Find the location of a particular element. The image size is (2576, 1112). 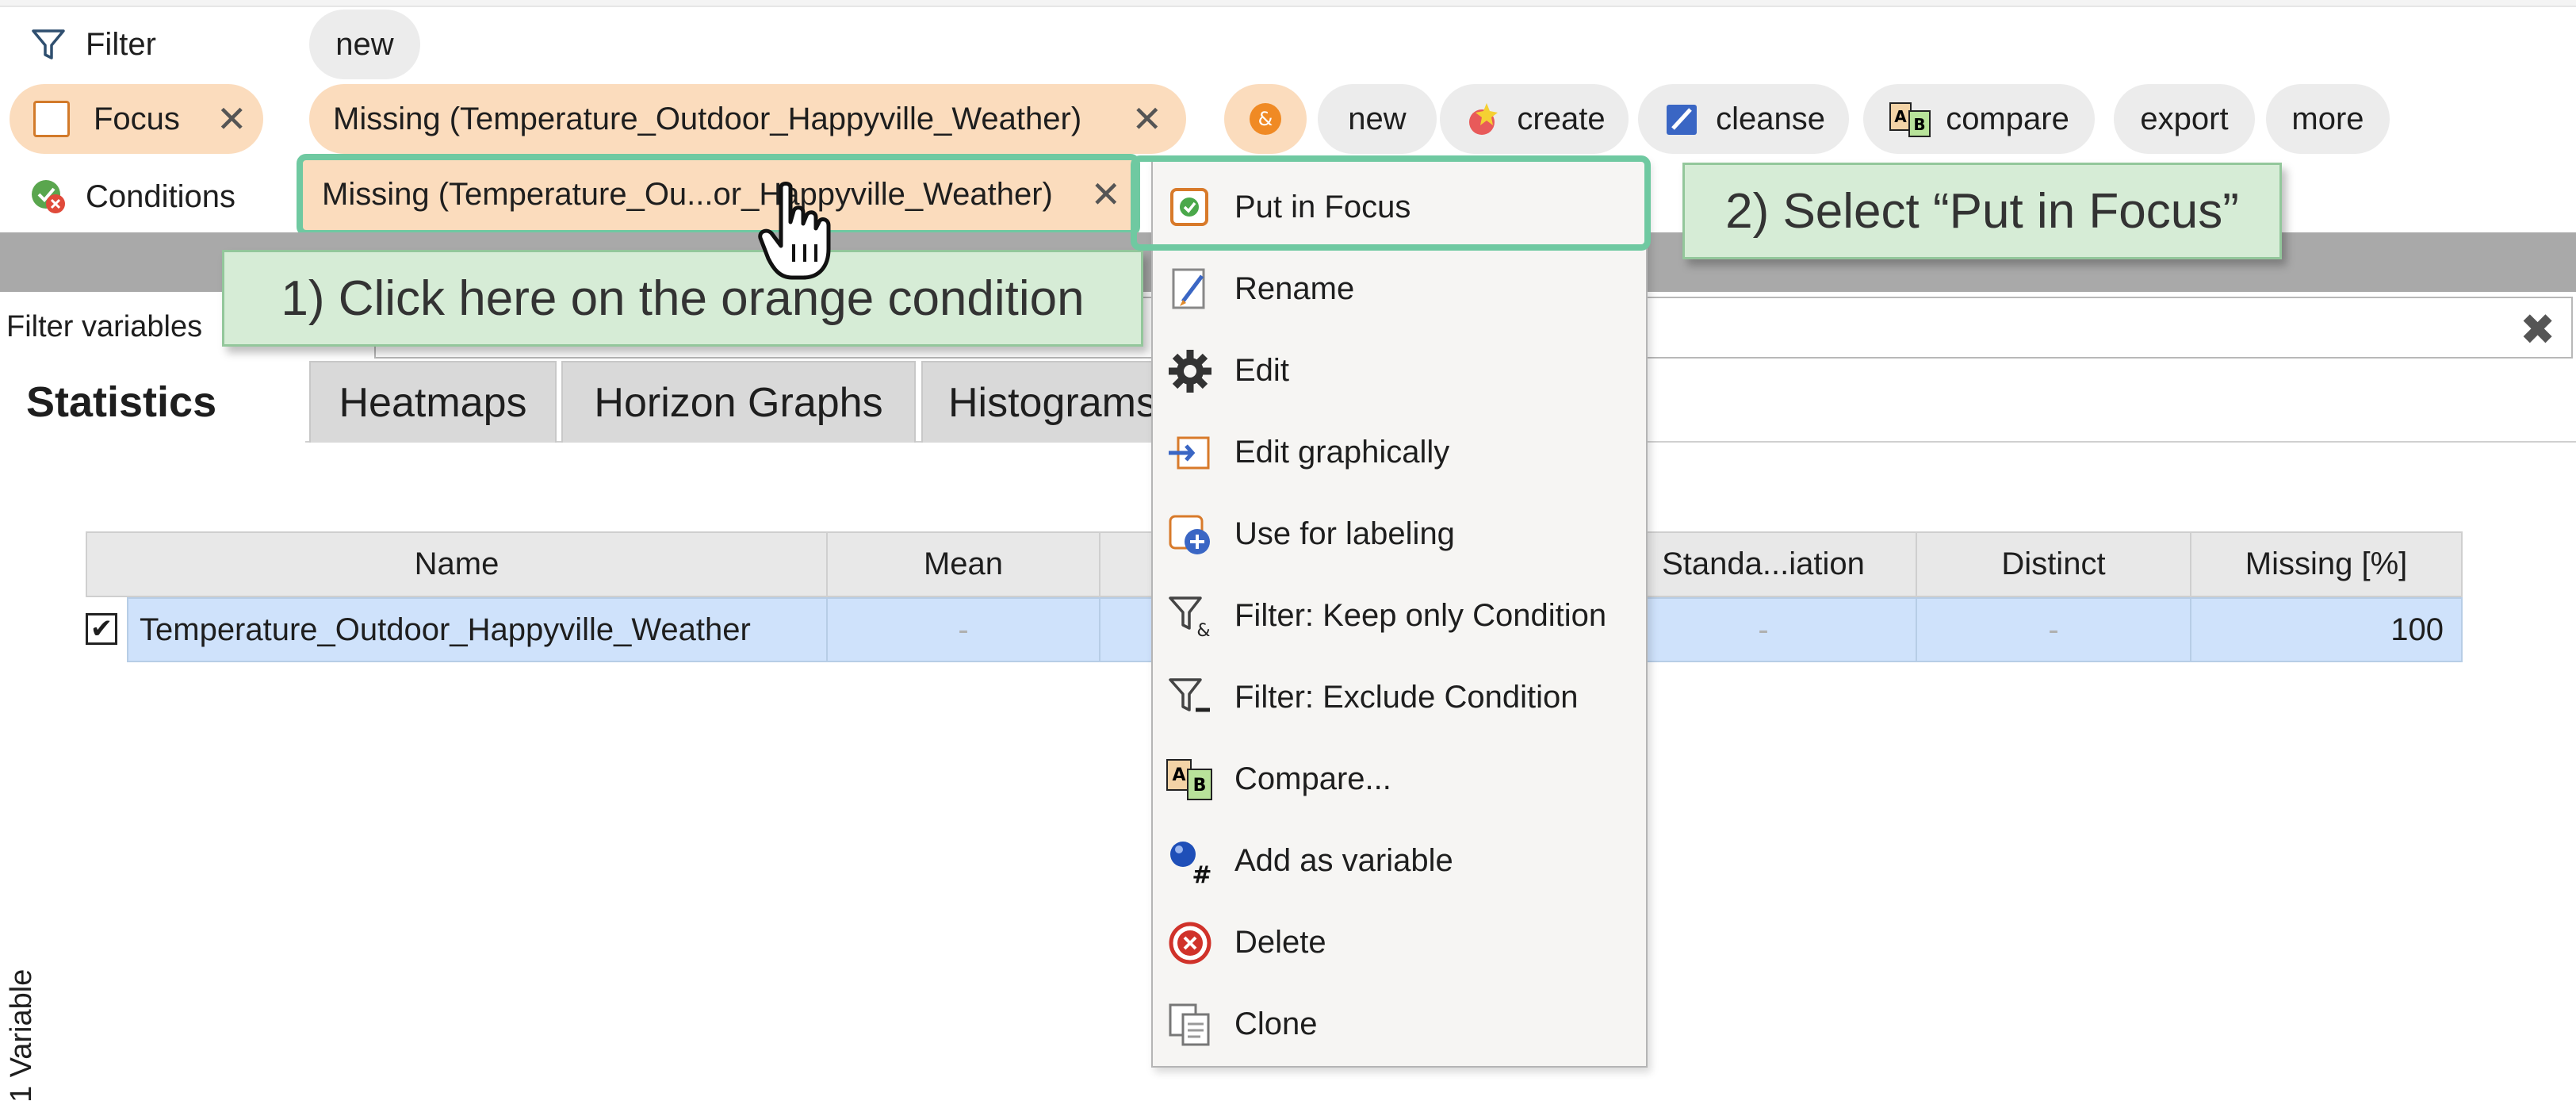

menu-item-filter-keep-label: Filter: Keep only Condition is located at coordinates (1420, 615).